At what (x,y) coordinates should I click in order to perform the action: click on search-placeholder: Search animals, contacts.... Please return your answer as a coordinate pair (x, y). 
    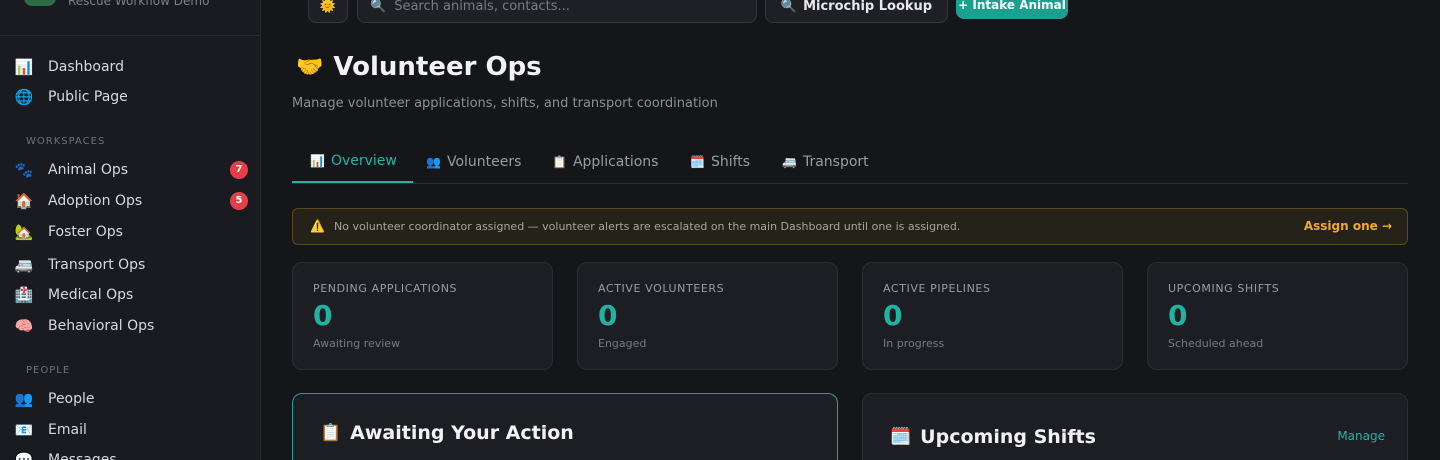
    Looking at the image, I should click on (482, 7).